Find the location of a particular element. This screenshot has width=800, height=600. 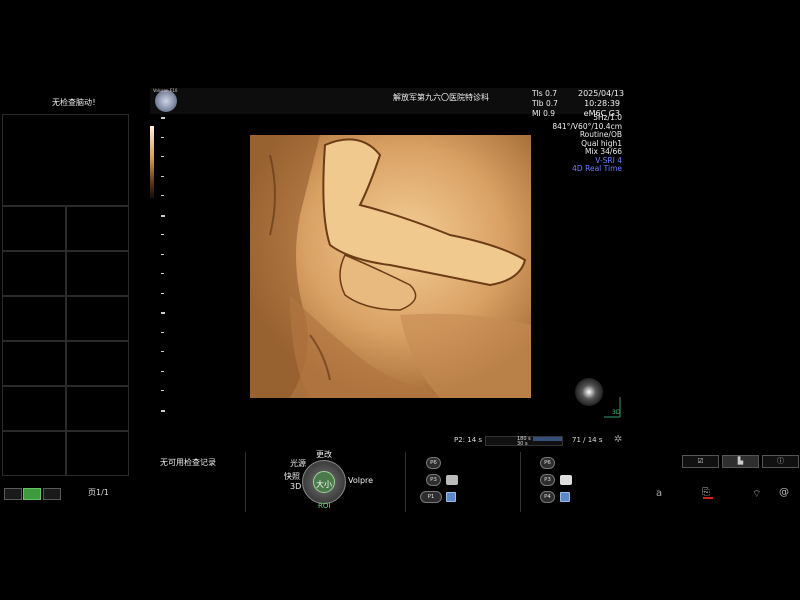

info-icon: ⓘ is located at coordinates (780, 461).